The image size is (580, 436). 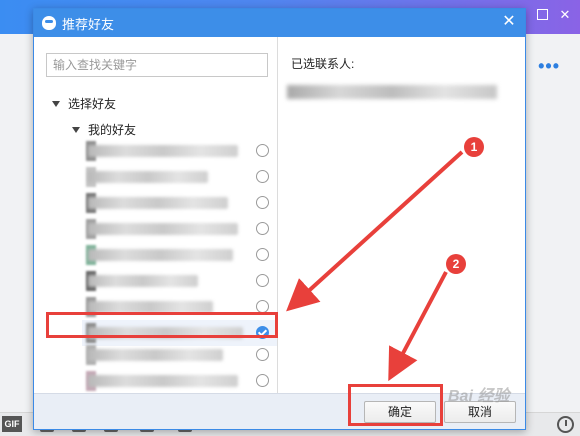 I want to click on watermark: Bai 经验, so click(x=479, y=396).